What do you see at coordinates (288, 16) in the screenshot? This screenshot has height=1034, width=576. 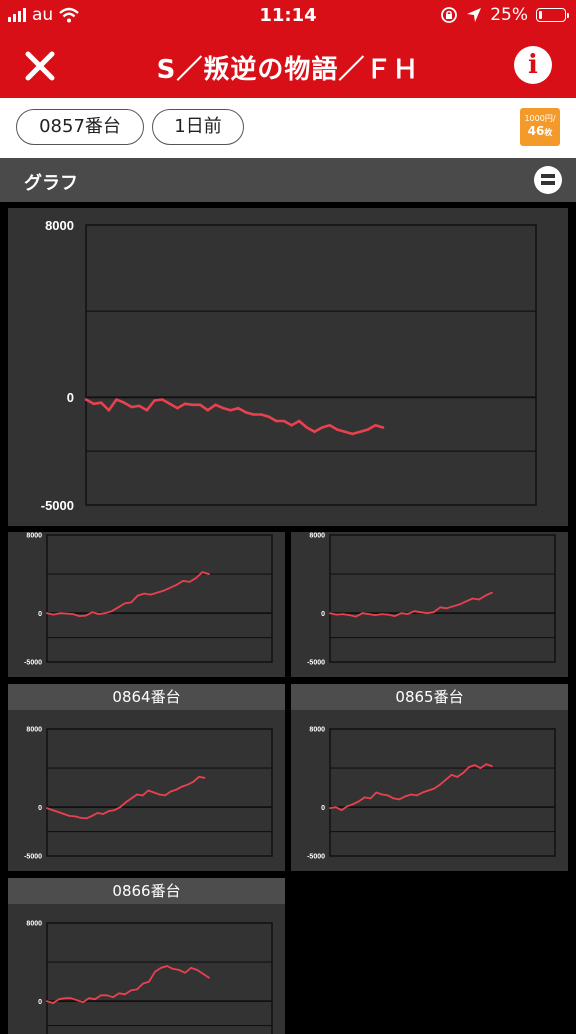 I see `status-bar: au 11:14 25%` at bounding box center [288, 16].